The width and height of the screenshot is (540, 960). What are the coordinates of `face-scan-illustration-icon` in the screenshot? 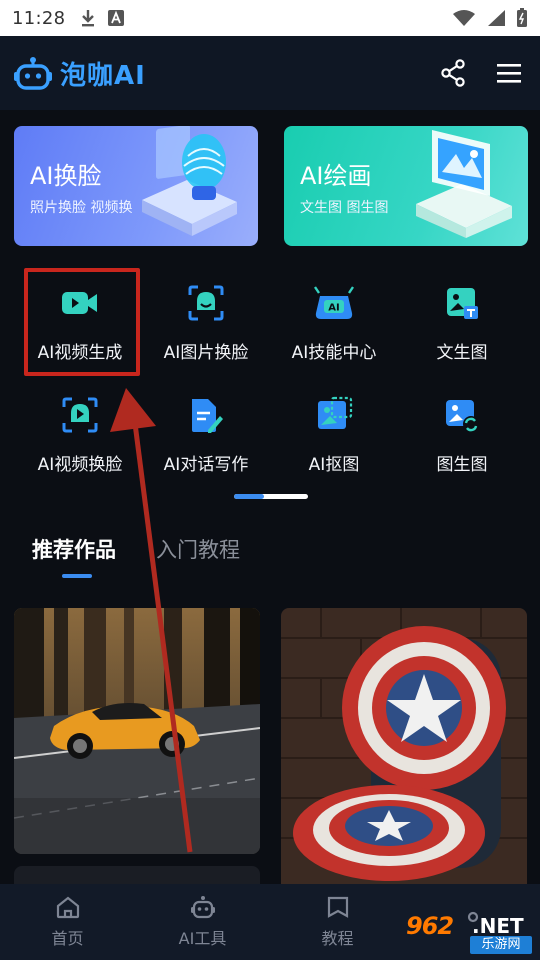 It's located at (189, 181).